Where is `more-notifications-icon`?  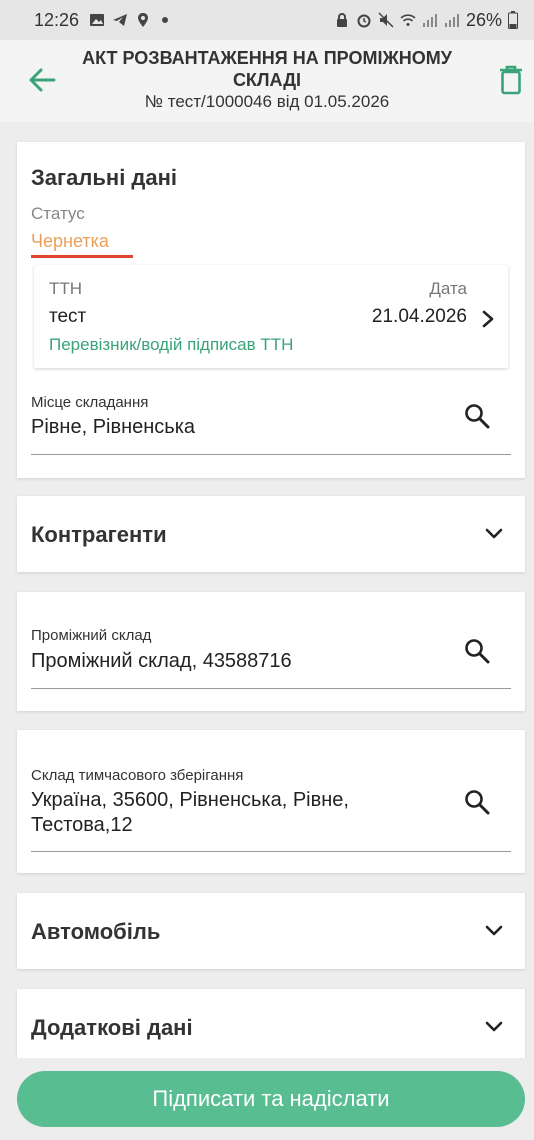 more-notifications-icon is located at coordinates (165, 20).